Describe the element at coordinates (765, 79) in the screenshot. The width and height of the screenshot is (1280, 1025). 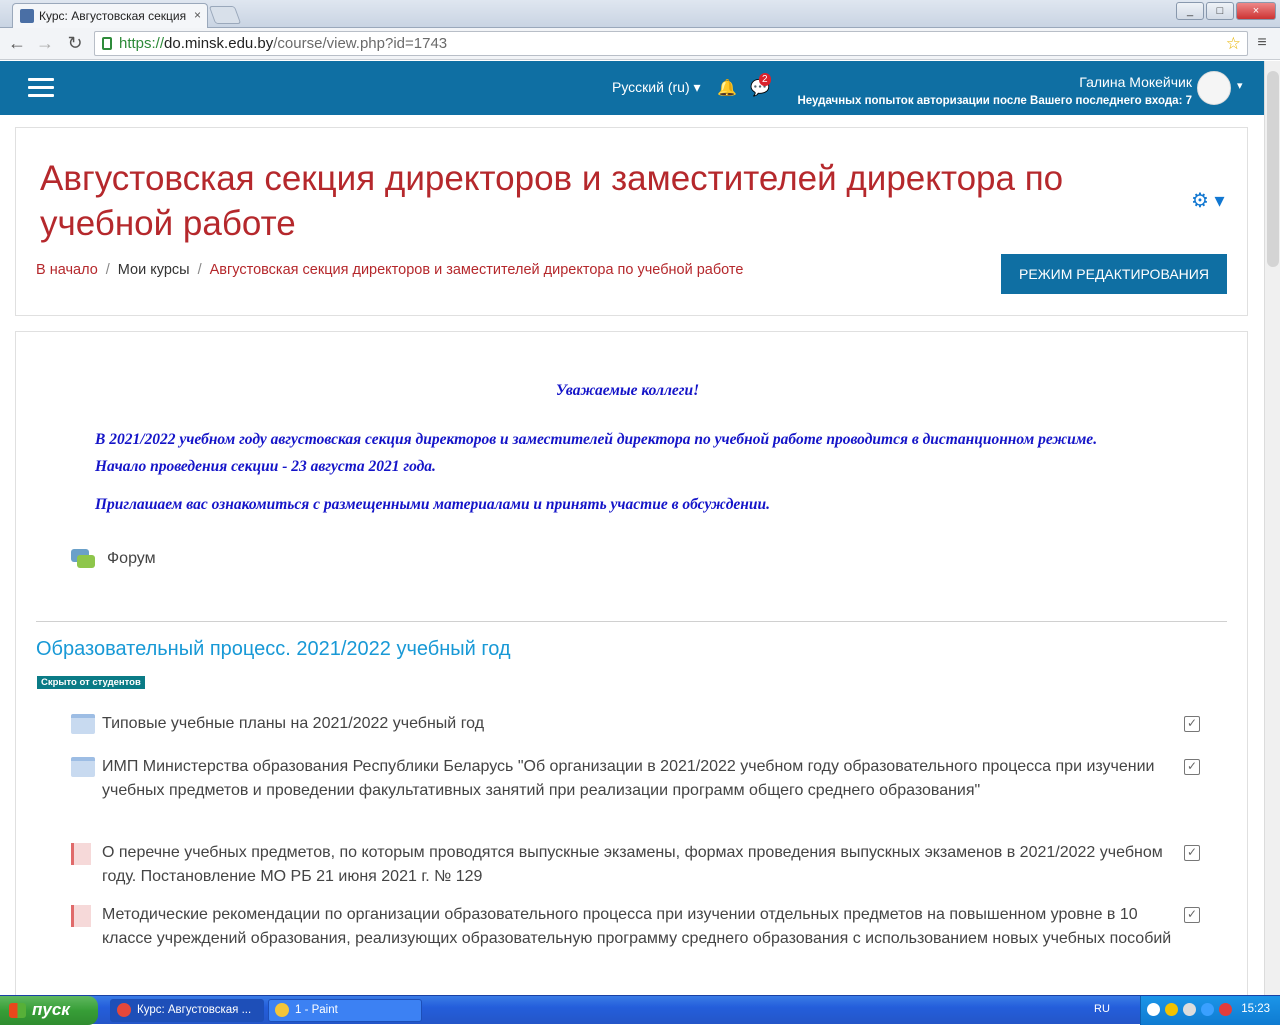
I see `messages-count-badge: 2` at that location.